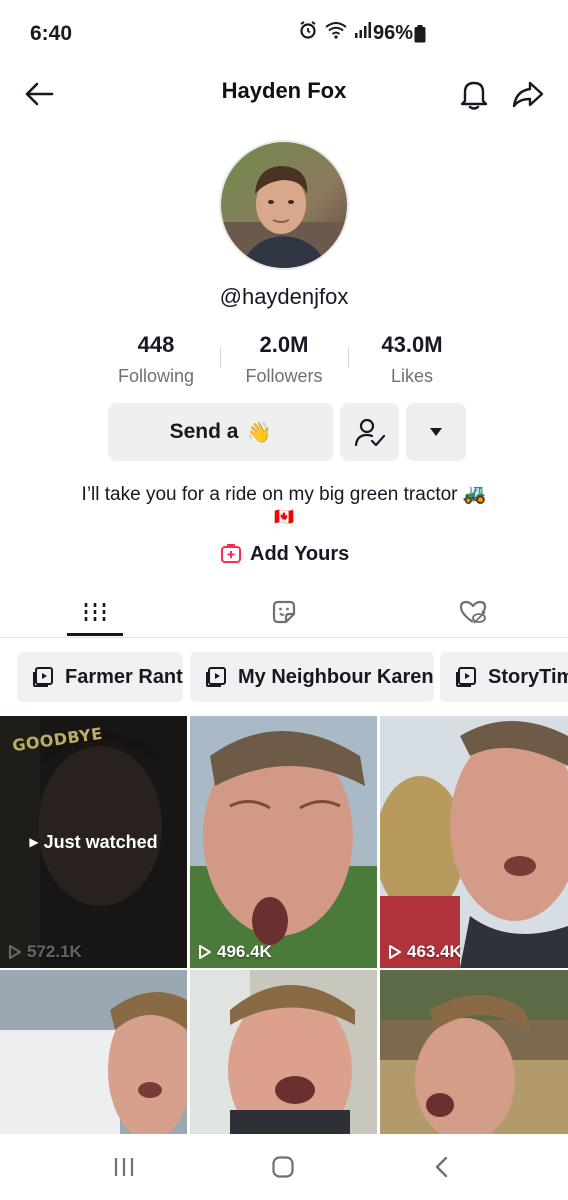 This screenshot has width=568, height=1200. Describe the element at coordinates (34, 842) in the screenshot. I see `play-marker-icon: ▶` at that location.